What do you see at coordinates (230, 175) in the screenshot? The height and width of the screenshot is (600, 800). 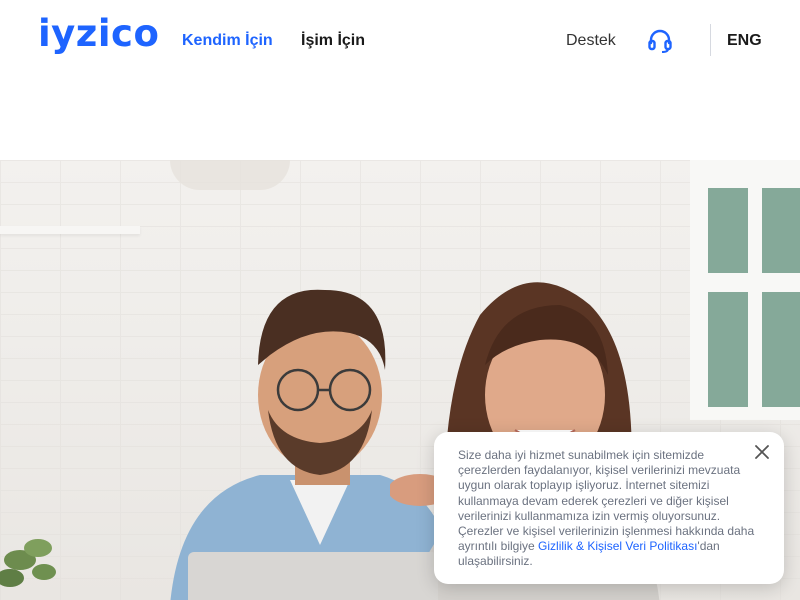 I see `ceiling-lamp` at bounding box center [230, 175].